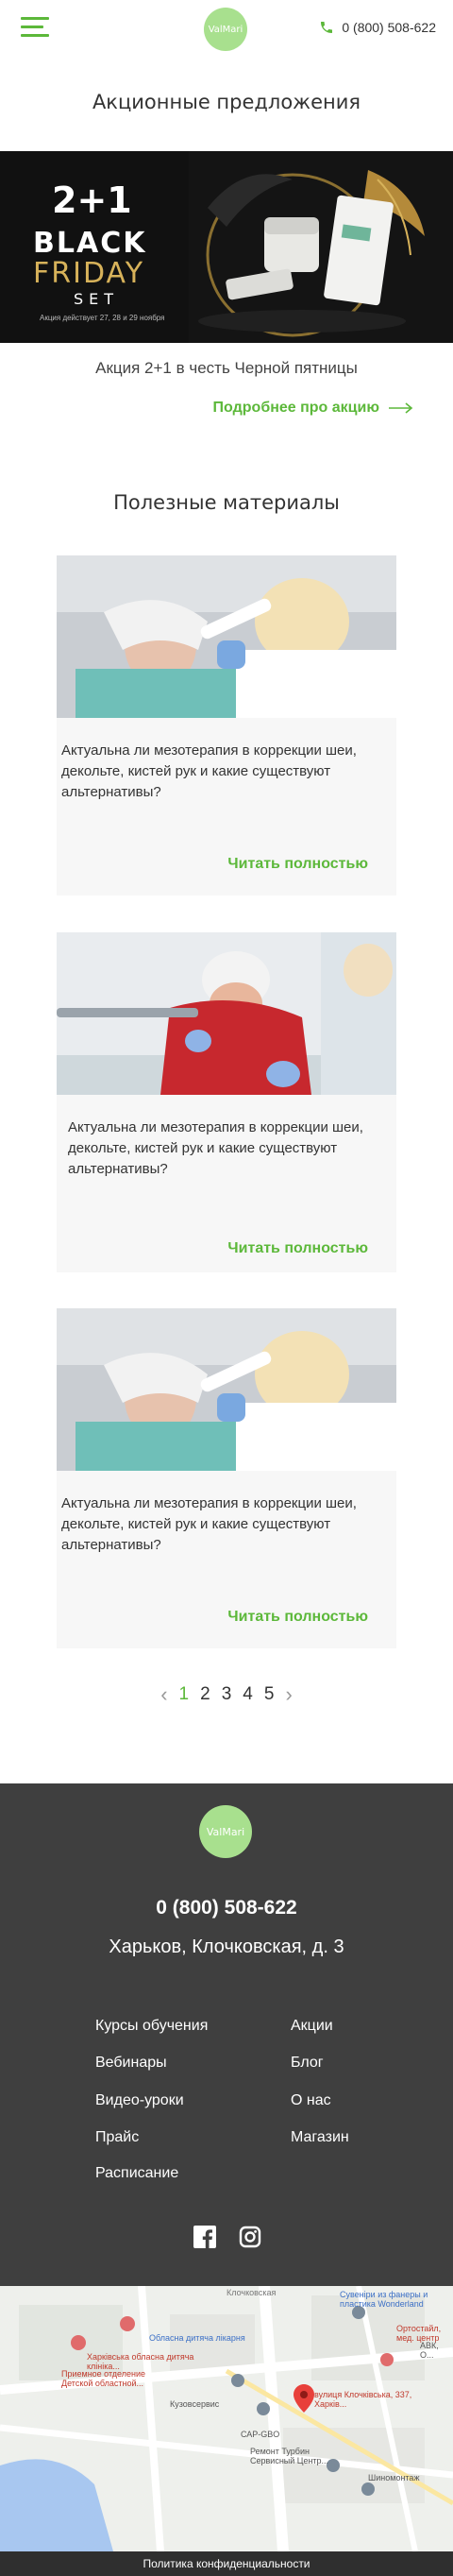 The width and height of the screenshot is (453, 2576). What do you see at coordinates (389, 28) in the screenshot?
I see `header-phone-text: 0 (800) 508-622` at bounding box center [389, 28].